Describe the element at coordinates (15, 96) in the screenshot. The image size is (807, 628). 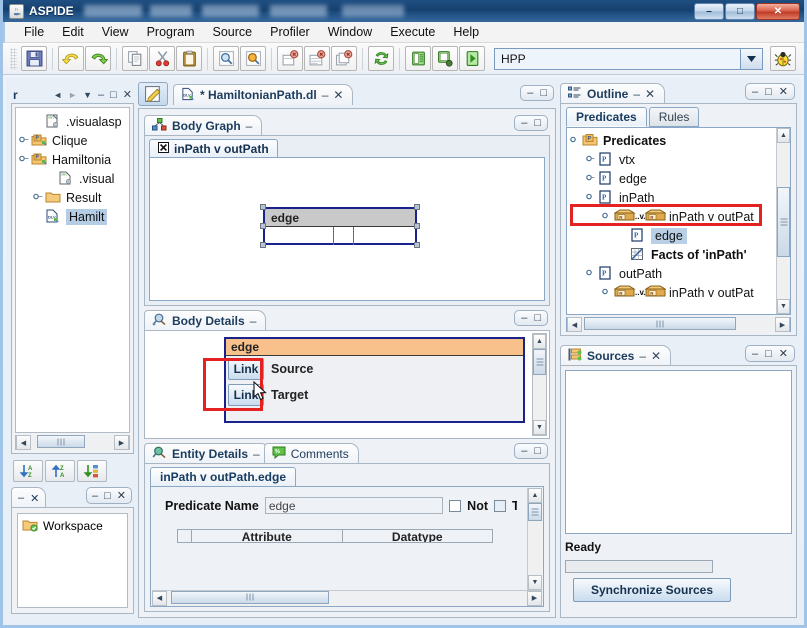
I see `project-explorer-tab-label: r` at that location.